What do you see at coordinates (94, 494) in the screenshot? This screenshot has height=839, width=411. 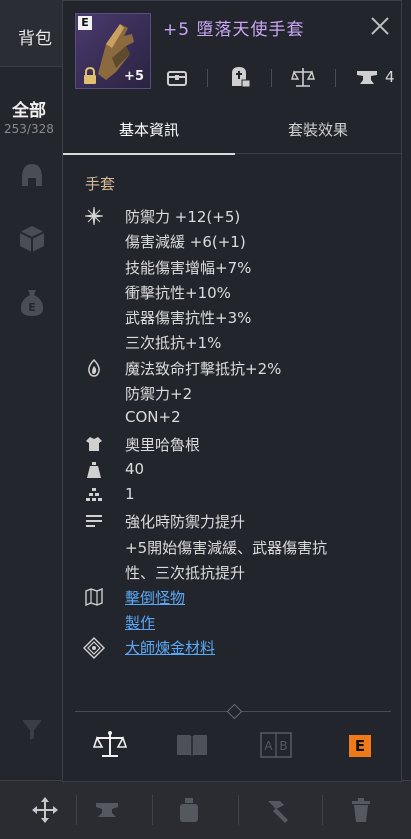 I see `stack-icon` at bounding box center [94, 494].